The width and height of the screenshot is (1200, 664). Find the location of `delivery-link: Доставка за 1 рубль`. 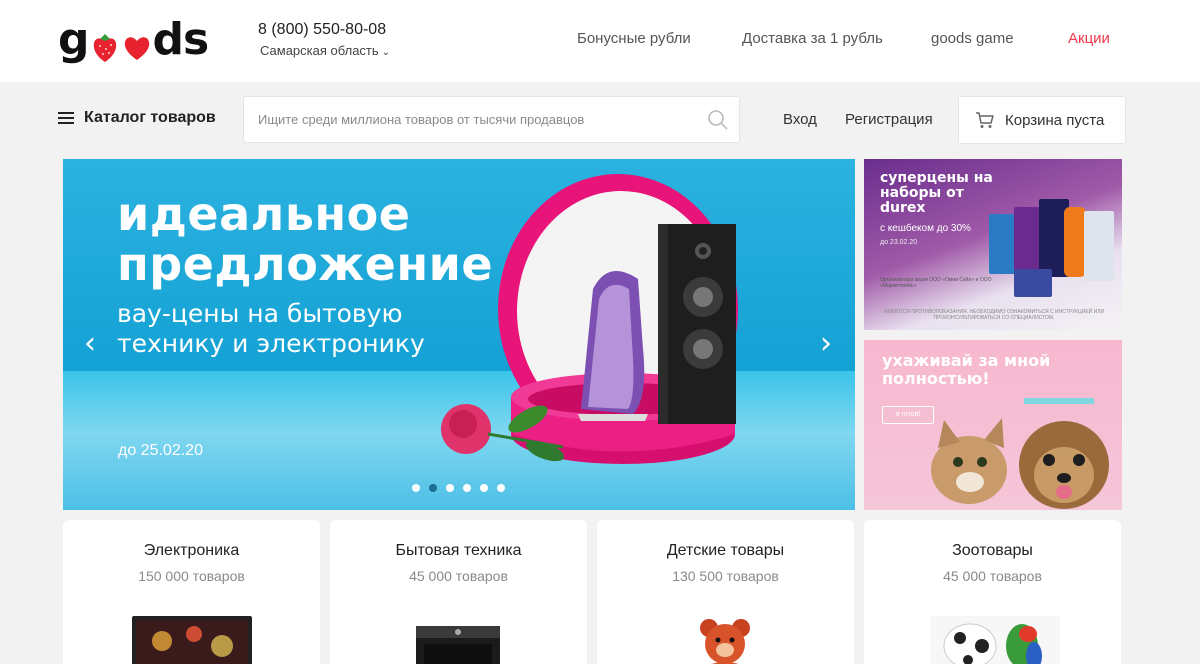

delivery-link: Доставка за 1 рубль is located at coordinates (812, 38).